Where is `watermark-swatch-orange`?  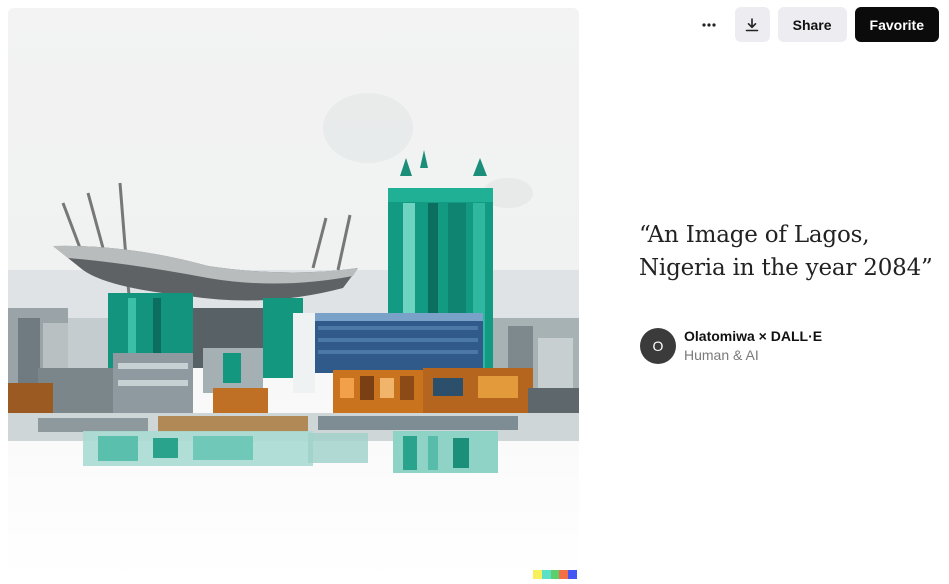
watermark-swatch-orange is located at coordinates (564, 574).